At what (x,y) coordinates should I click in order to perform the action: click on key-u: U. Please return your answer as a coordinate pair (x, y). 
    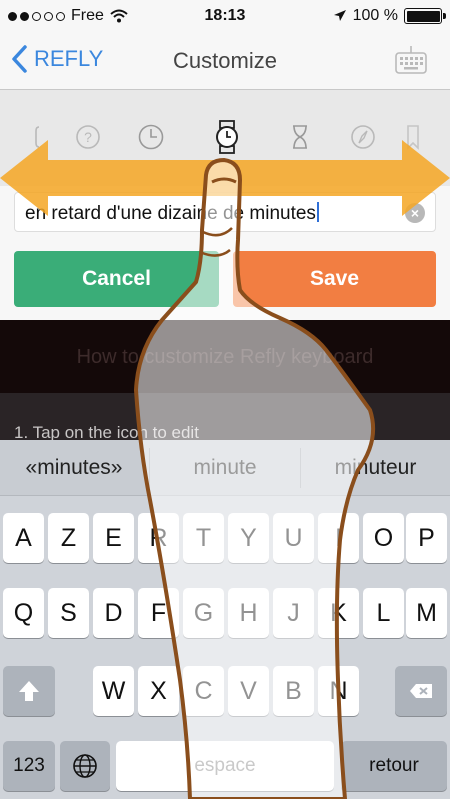
    Looking at the image, I should click on (293, 538).